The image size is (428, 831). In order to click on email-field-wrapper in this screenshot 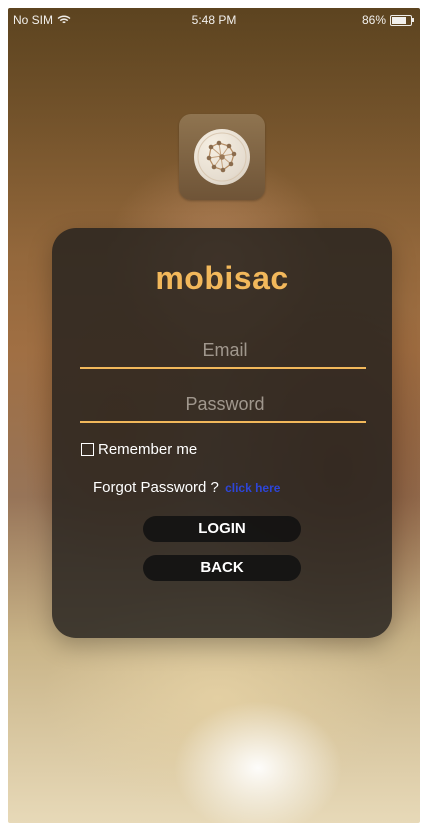, I will do `click(225, 350)`.